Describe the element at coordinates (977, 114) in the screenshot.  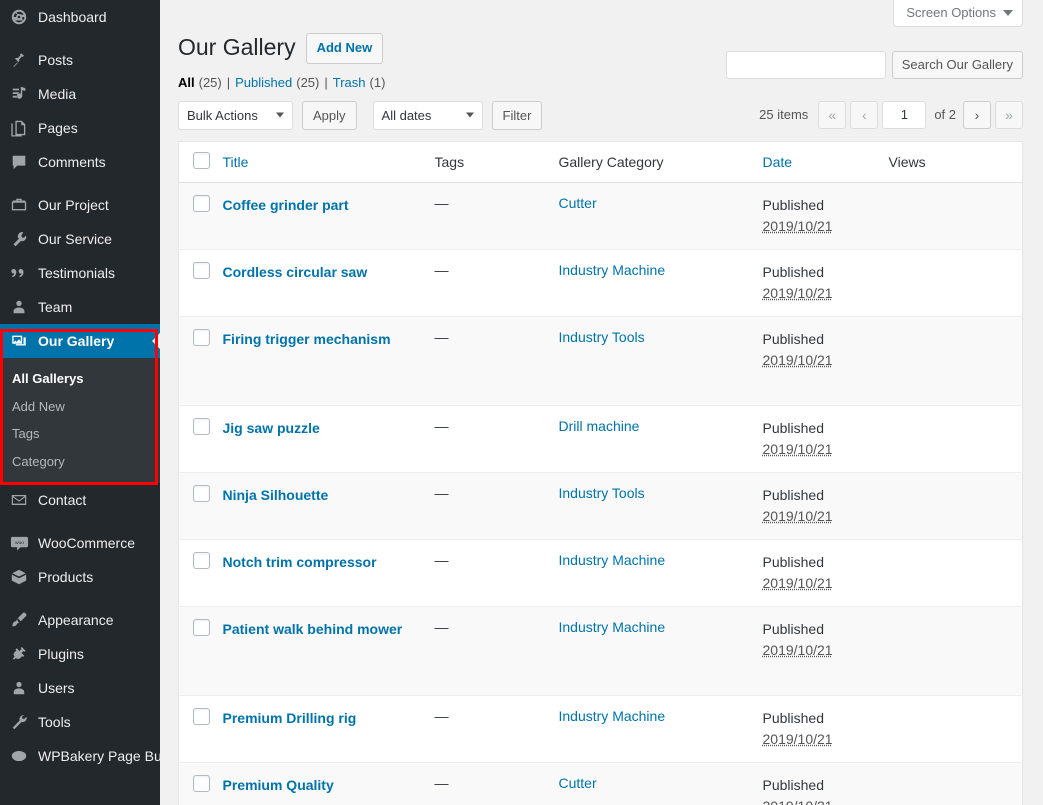
I see `next-page-button: ›` at that location.